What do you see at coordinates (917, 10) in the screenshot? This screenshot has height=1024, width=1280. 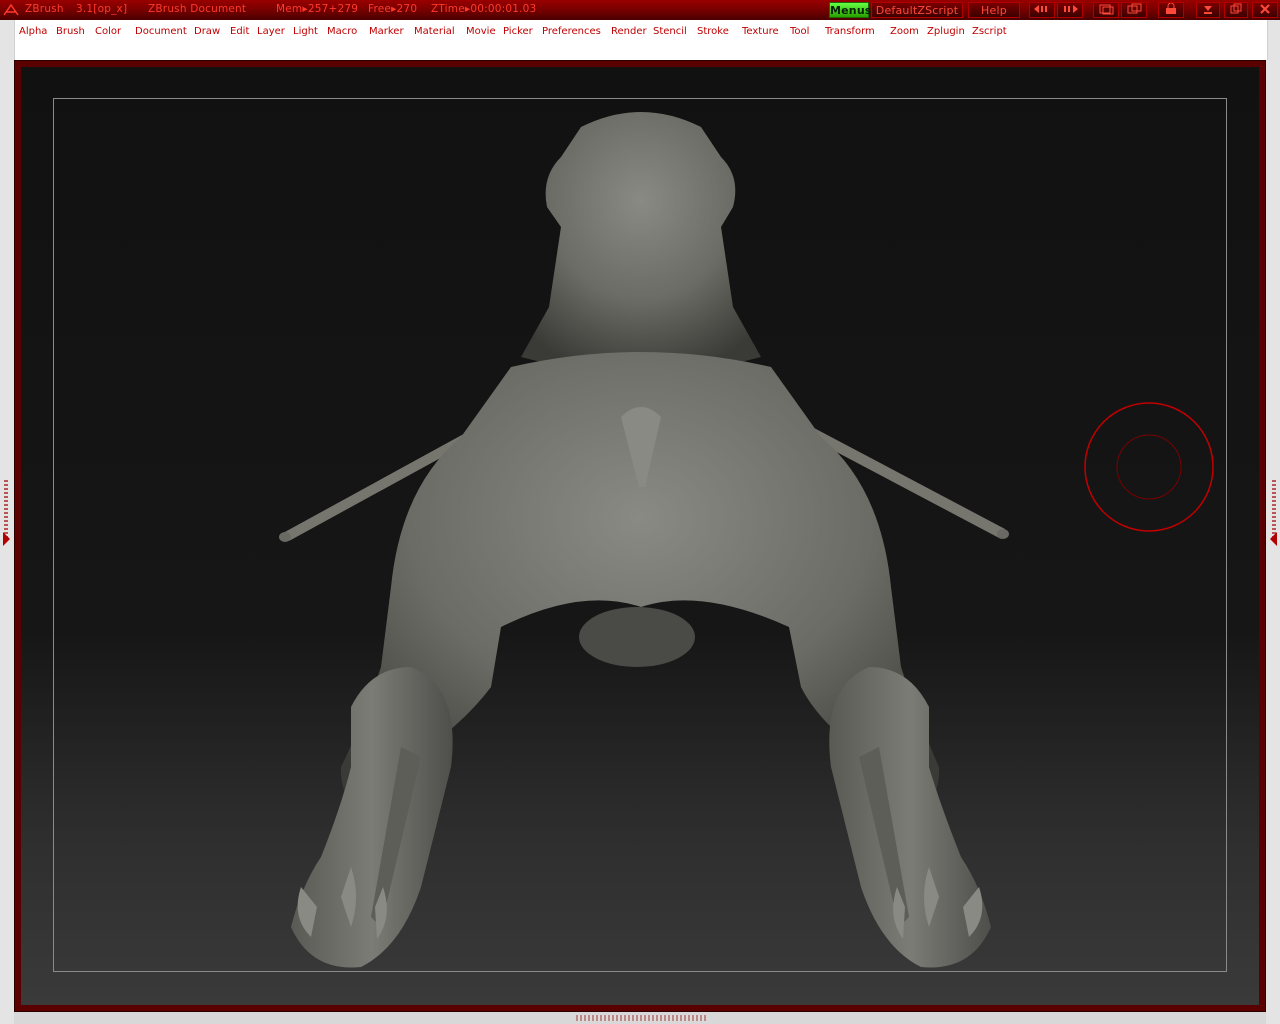 I see `default-zscript-button: DefaultZScript` at bounding box center [917, 10].